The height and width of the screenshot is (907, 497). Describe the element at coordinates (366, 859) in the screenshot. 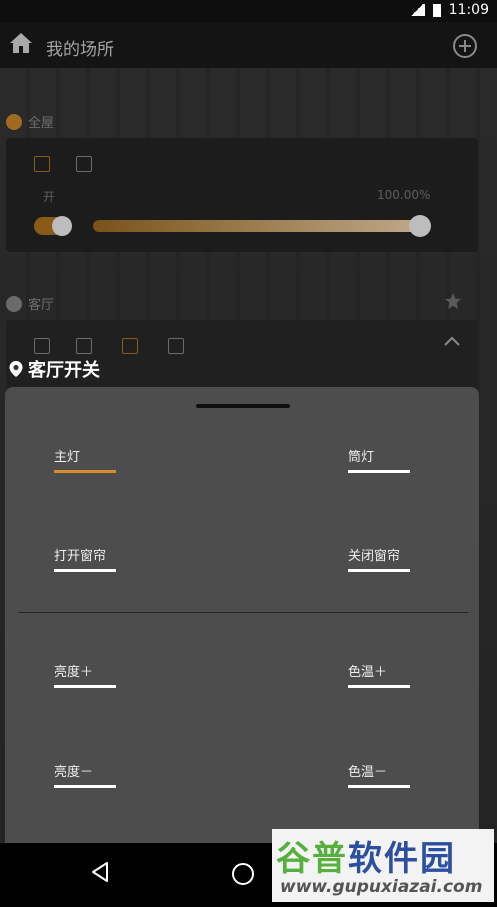

I see `watermark-brand: 谷普软件园` at that location.